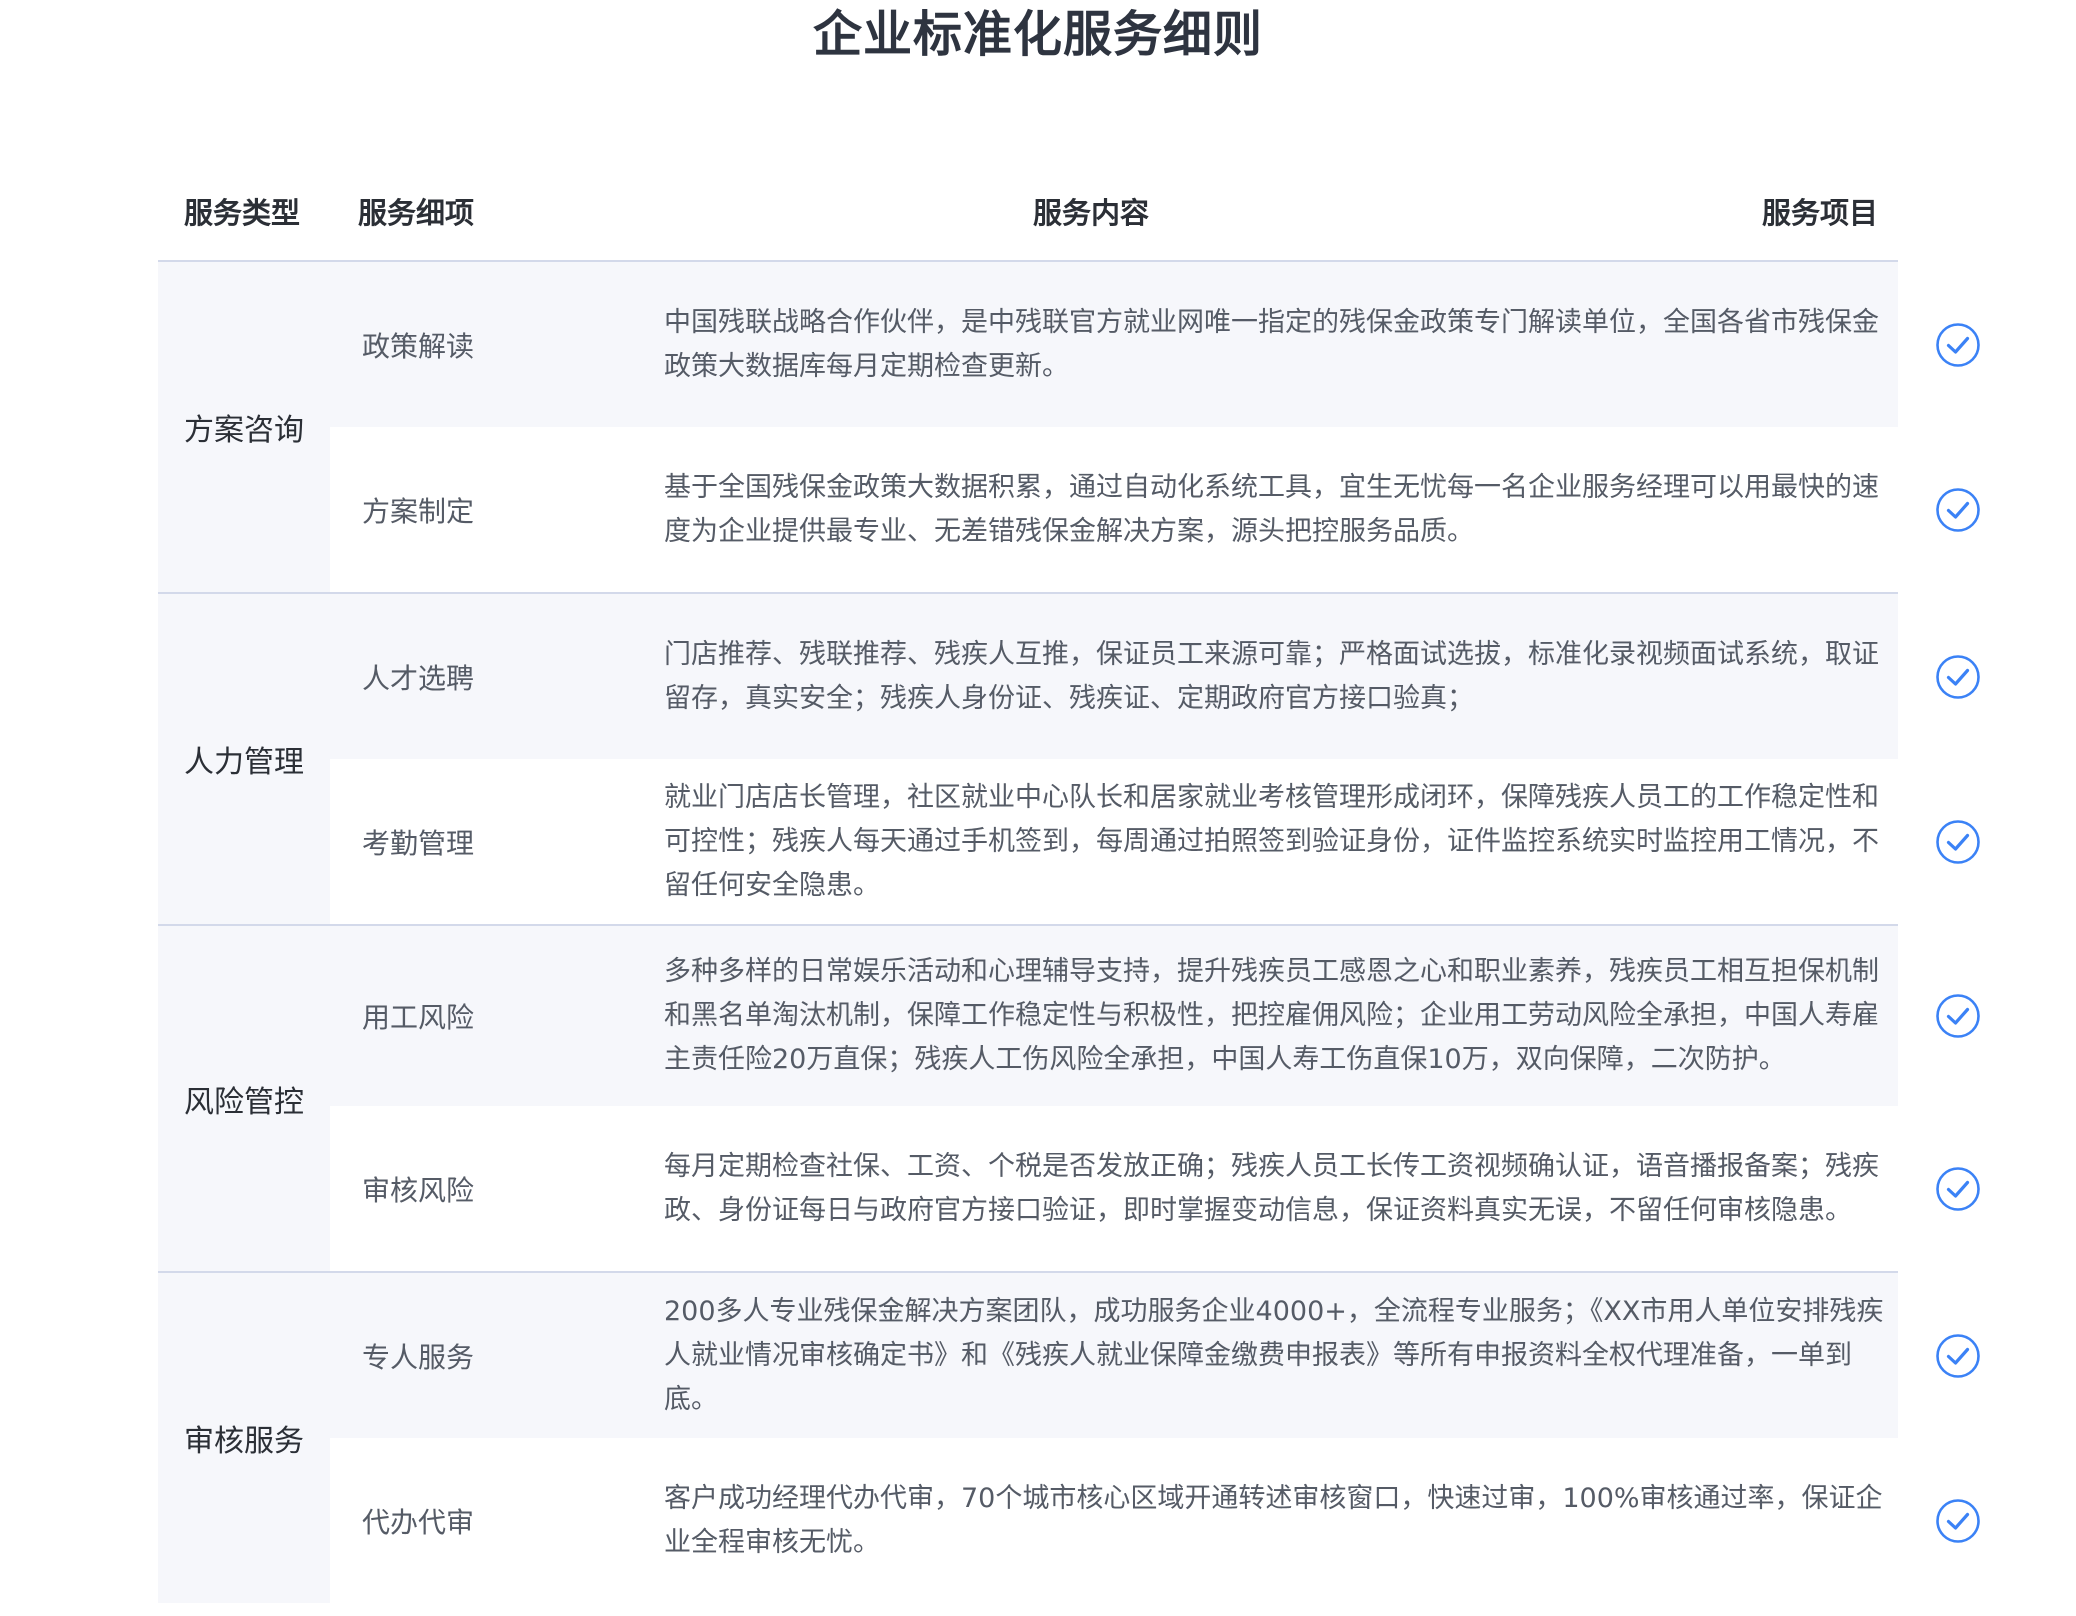  I want to click on row-item-cell: 代办代审, so click(420, 1520).